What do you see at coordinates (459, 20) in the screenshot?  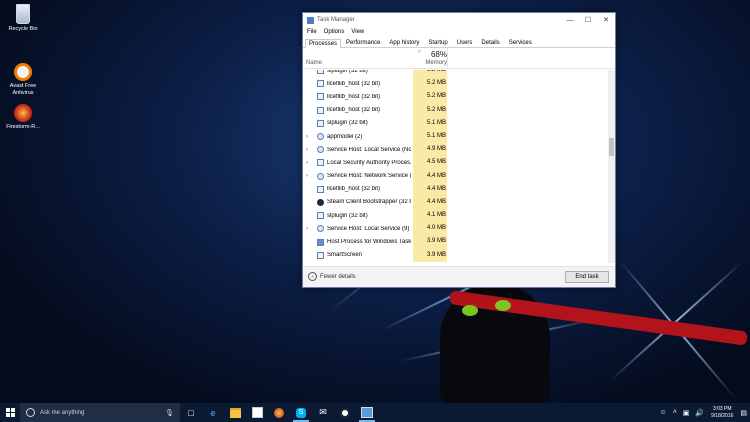 I see `title-bar: Task Manager — ☐ ✕` at bounding box center [459, 20].